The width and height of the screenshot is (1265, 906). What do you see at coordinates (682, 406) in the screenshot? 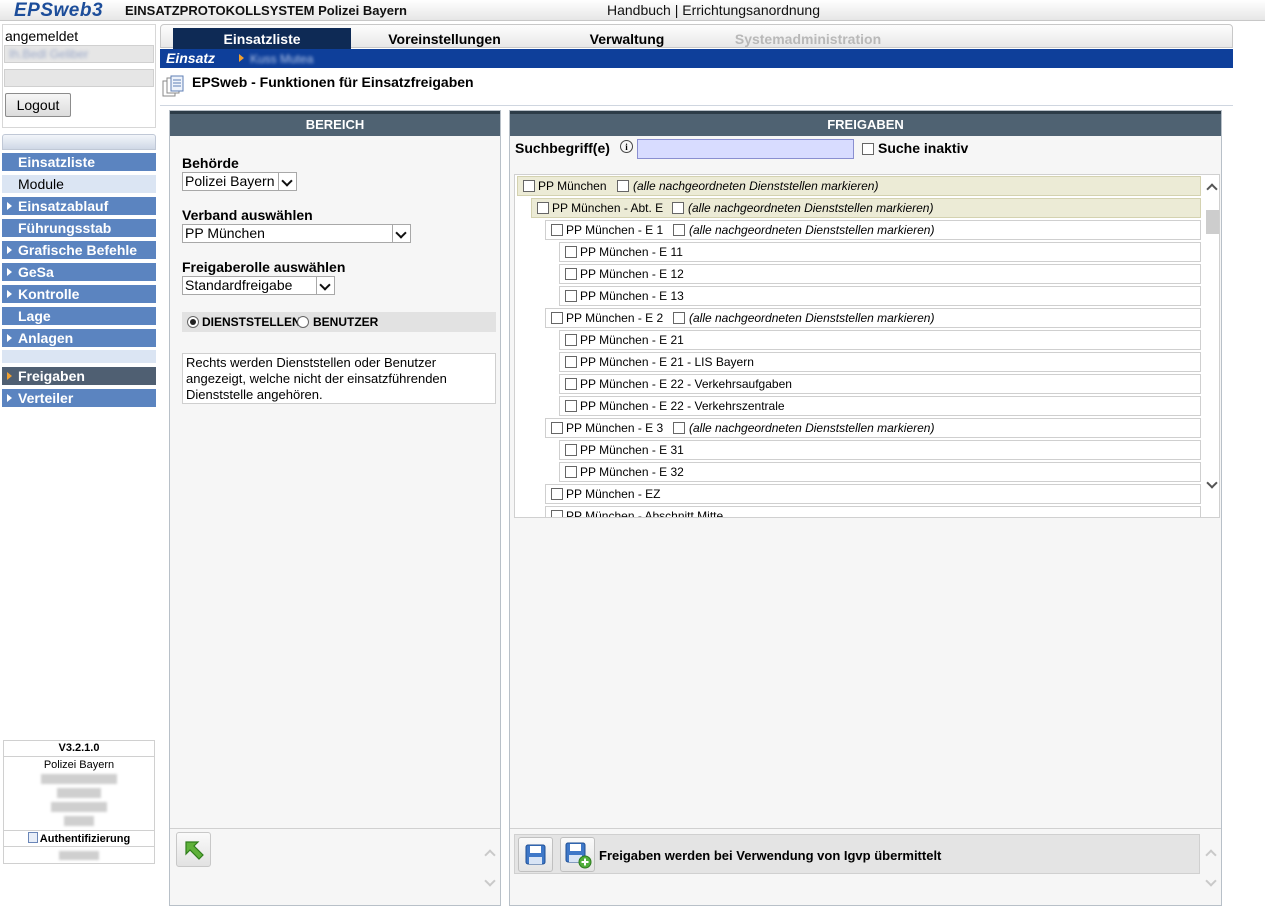
I see `dienststelle-name: PP München - E 22 - Verkehrszentrale` at bounding box center [682, 406].